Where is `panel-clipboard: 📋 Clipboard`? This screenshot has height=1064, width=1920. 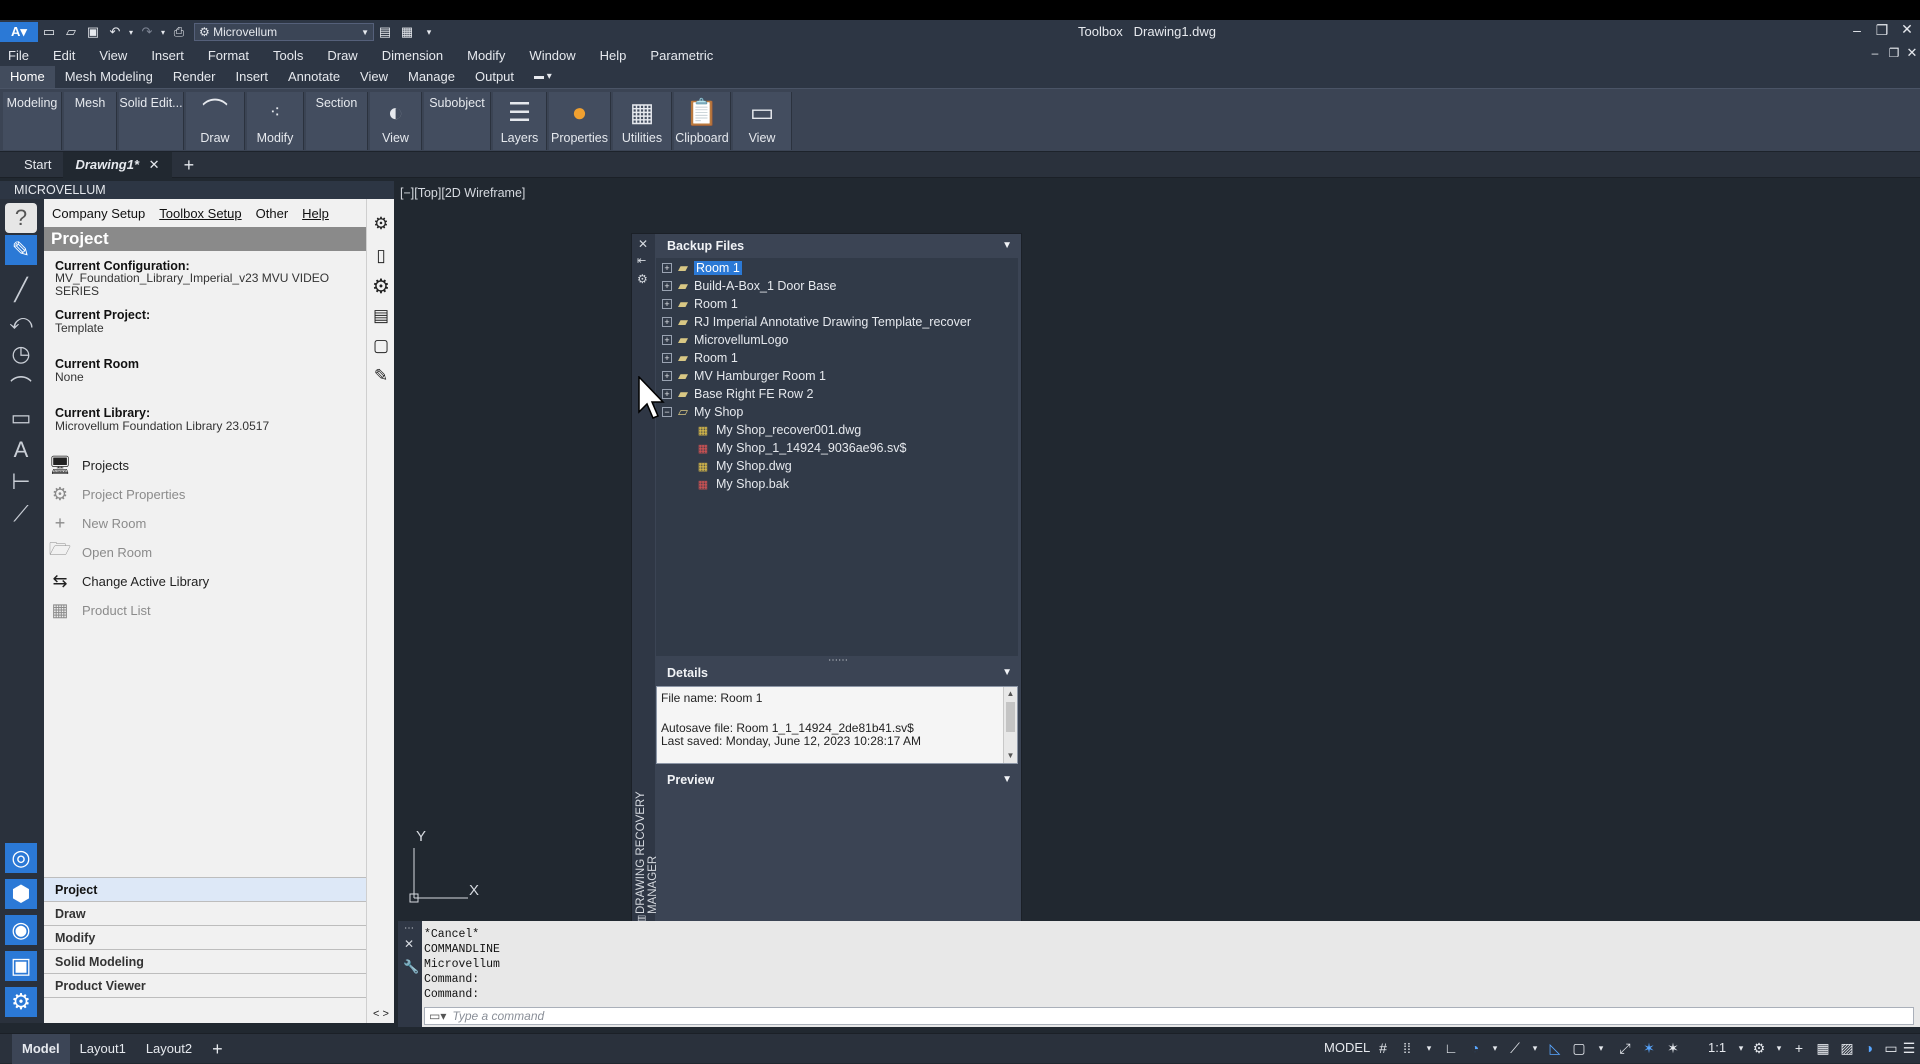
panel-clipboard: 📋 Clipboard is located at coordinates (702, 121).